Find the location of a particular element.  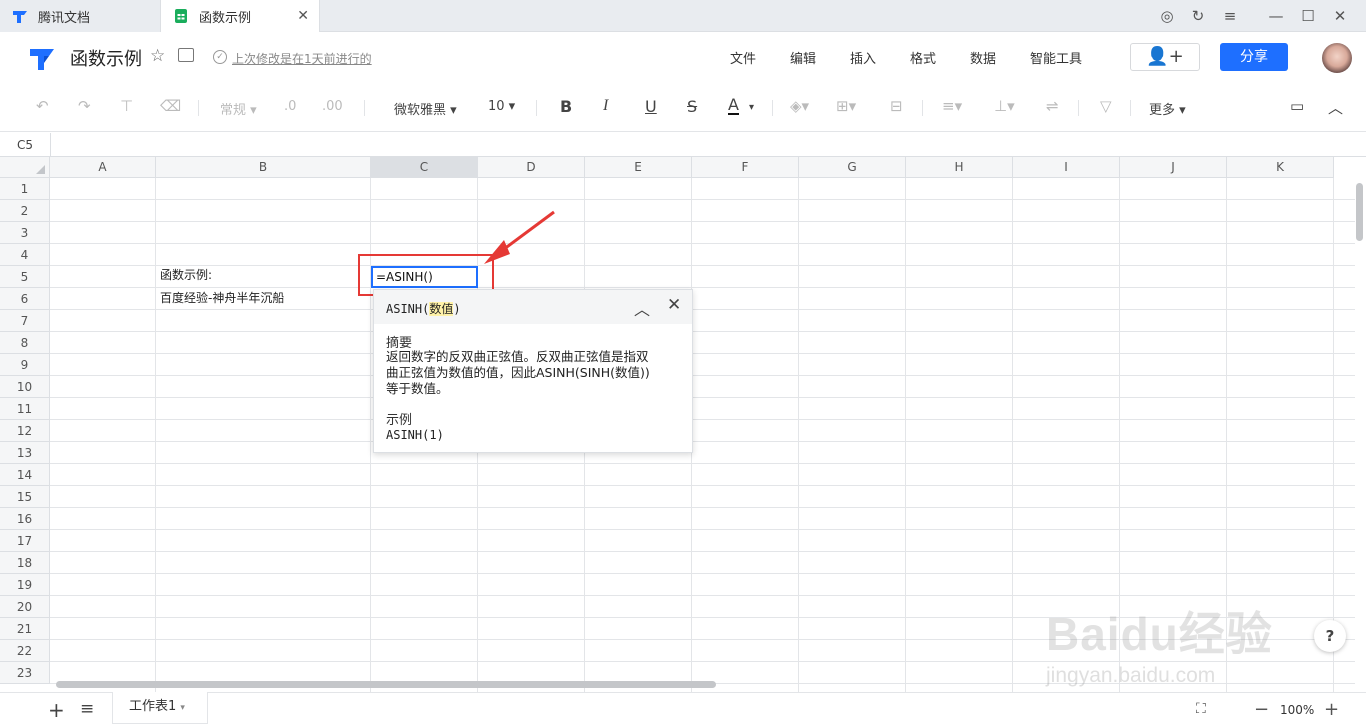

row-header-4: 4 is located at coordinates (25, 255).